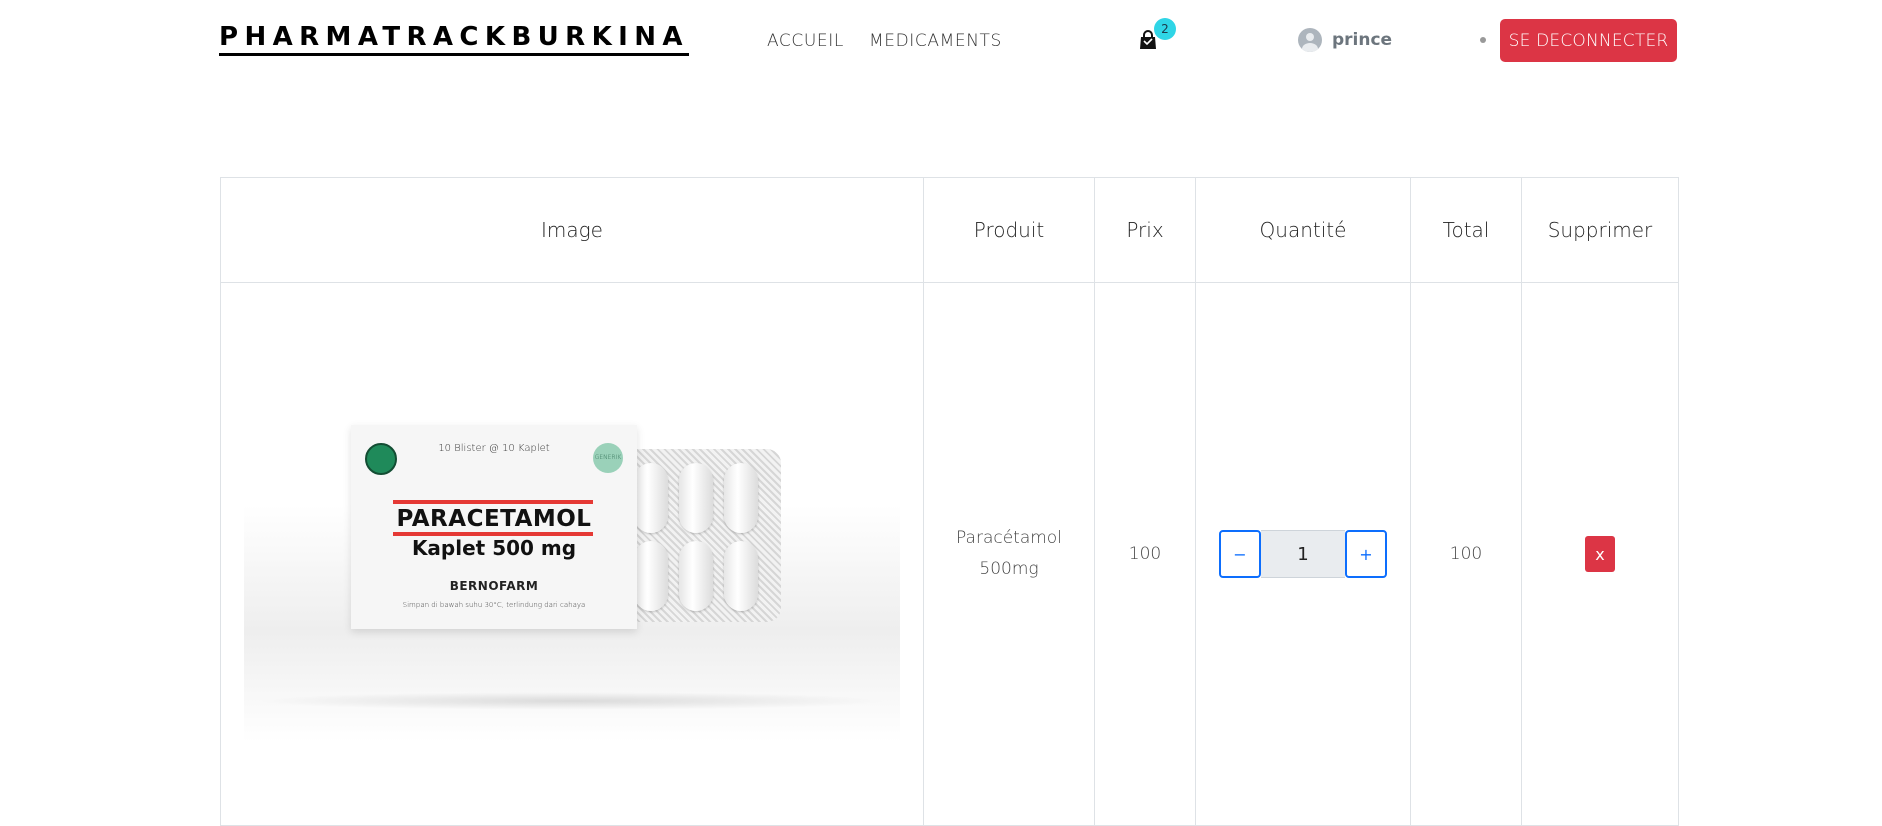 Image resolution: width=1882 pixels, height=826 pixels. Describe the element at coordinates (1310, 40) in the screenshot. I see `user-avatar-icon` at that location.